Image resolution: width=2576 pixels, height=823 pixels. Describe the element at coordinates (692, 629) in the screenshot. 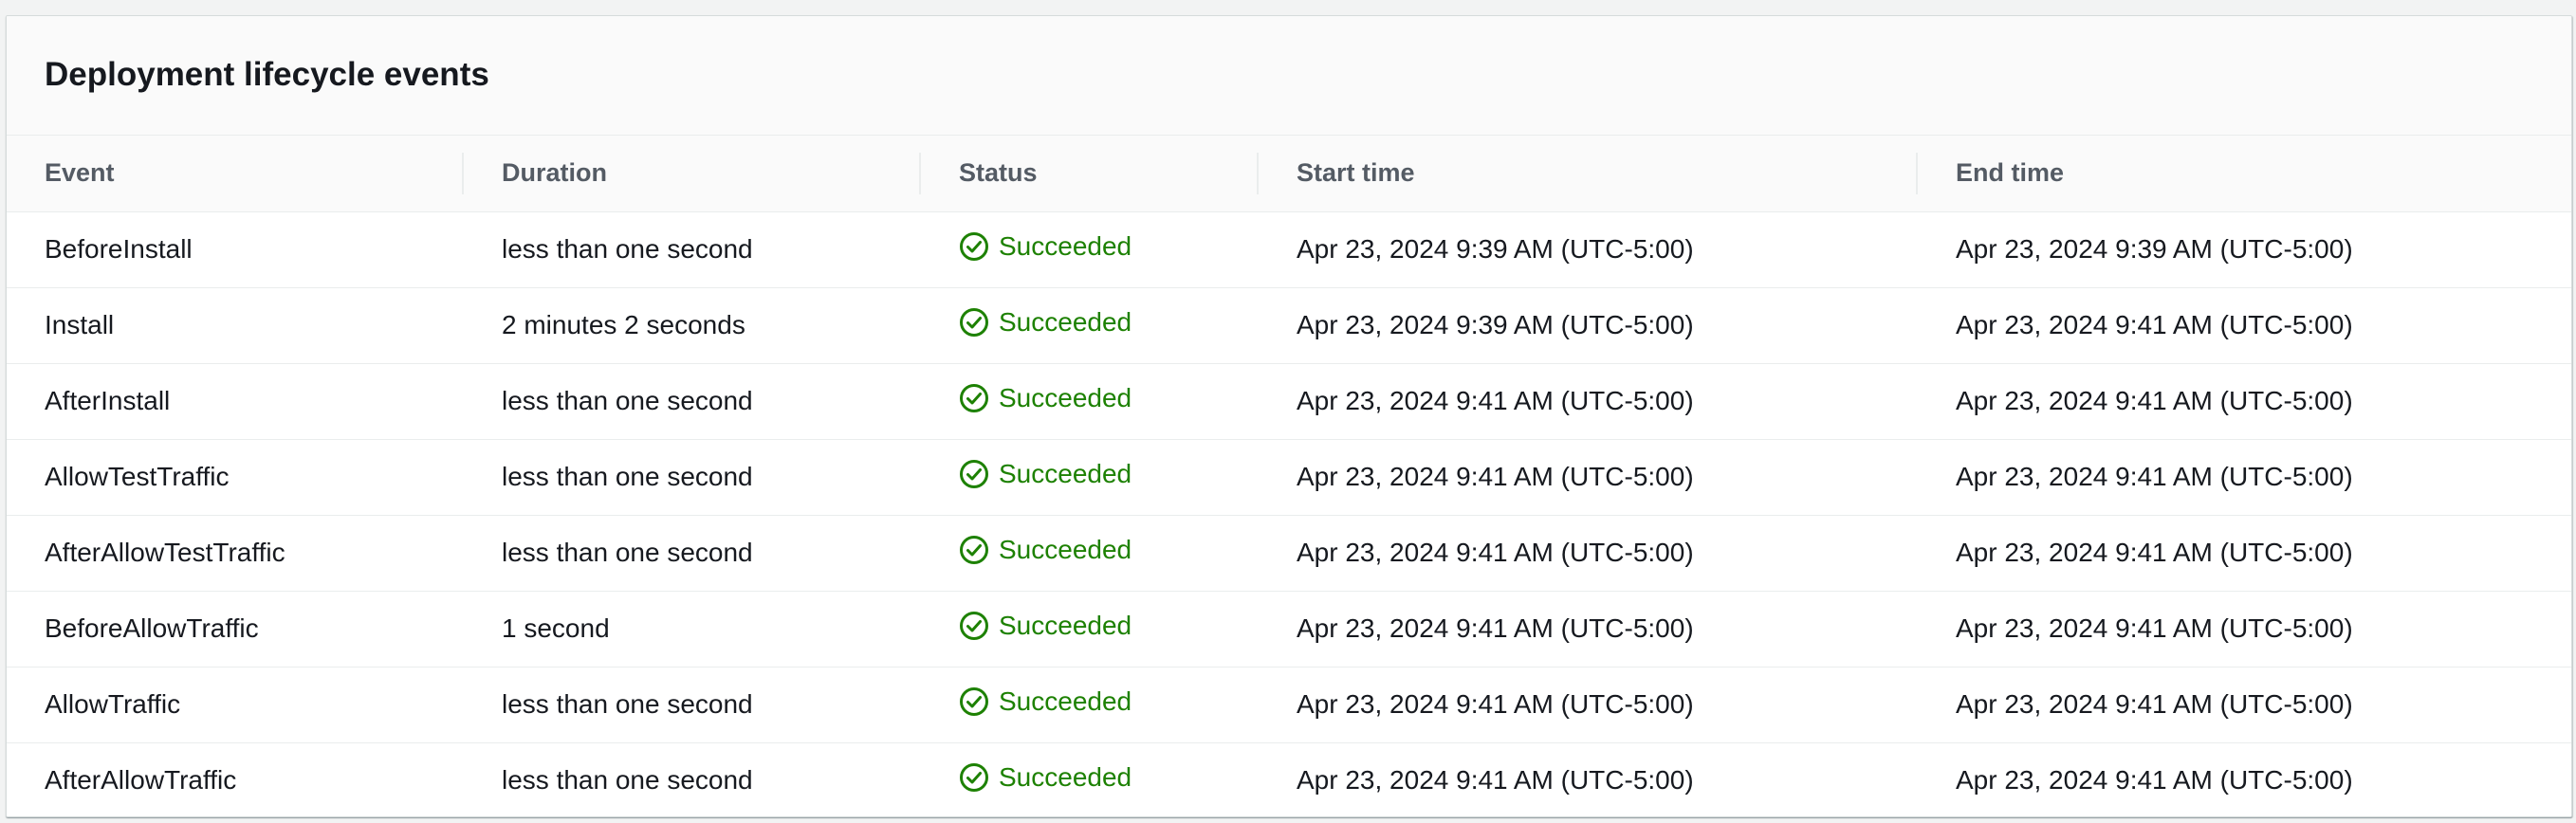

I see `cell-duration: 1 second` at that location.